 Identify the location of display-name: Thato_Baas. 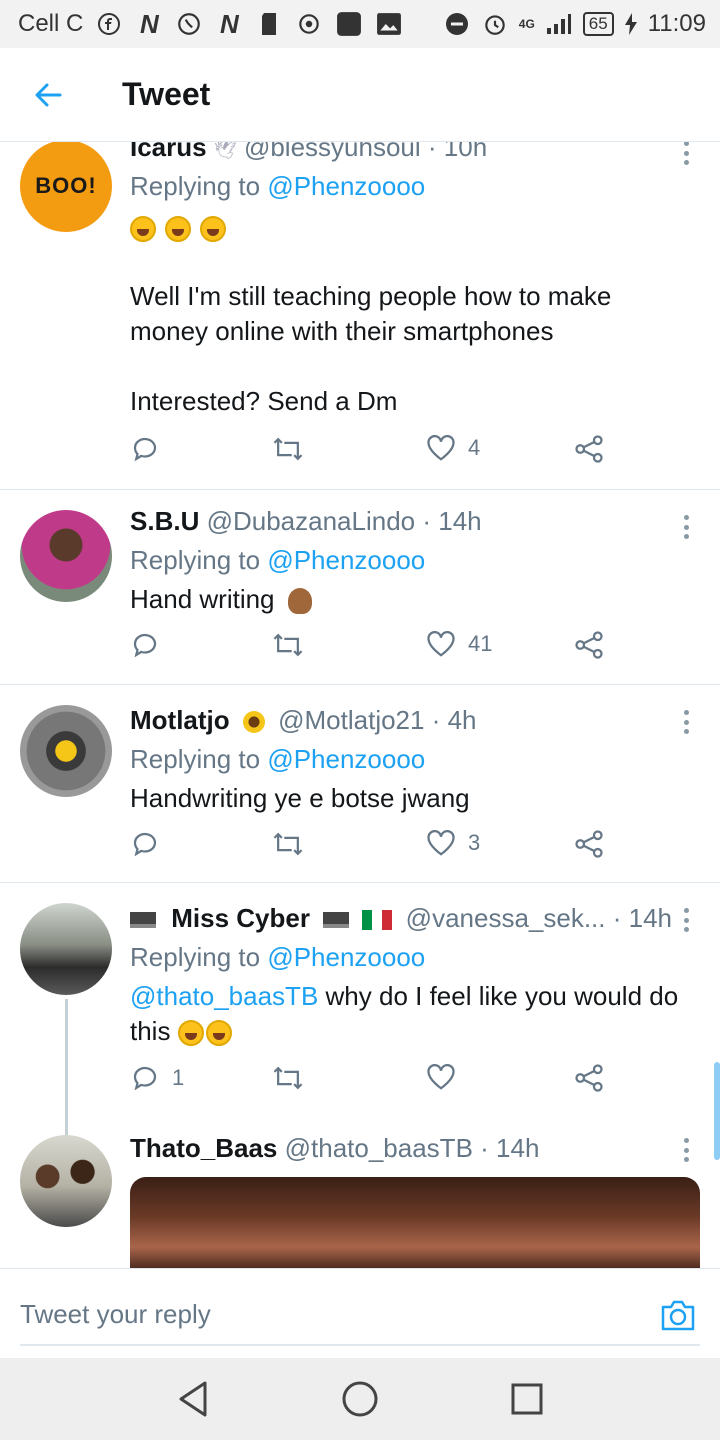
(203, 1148).